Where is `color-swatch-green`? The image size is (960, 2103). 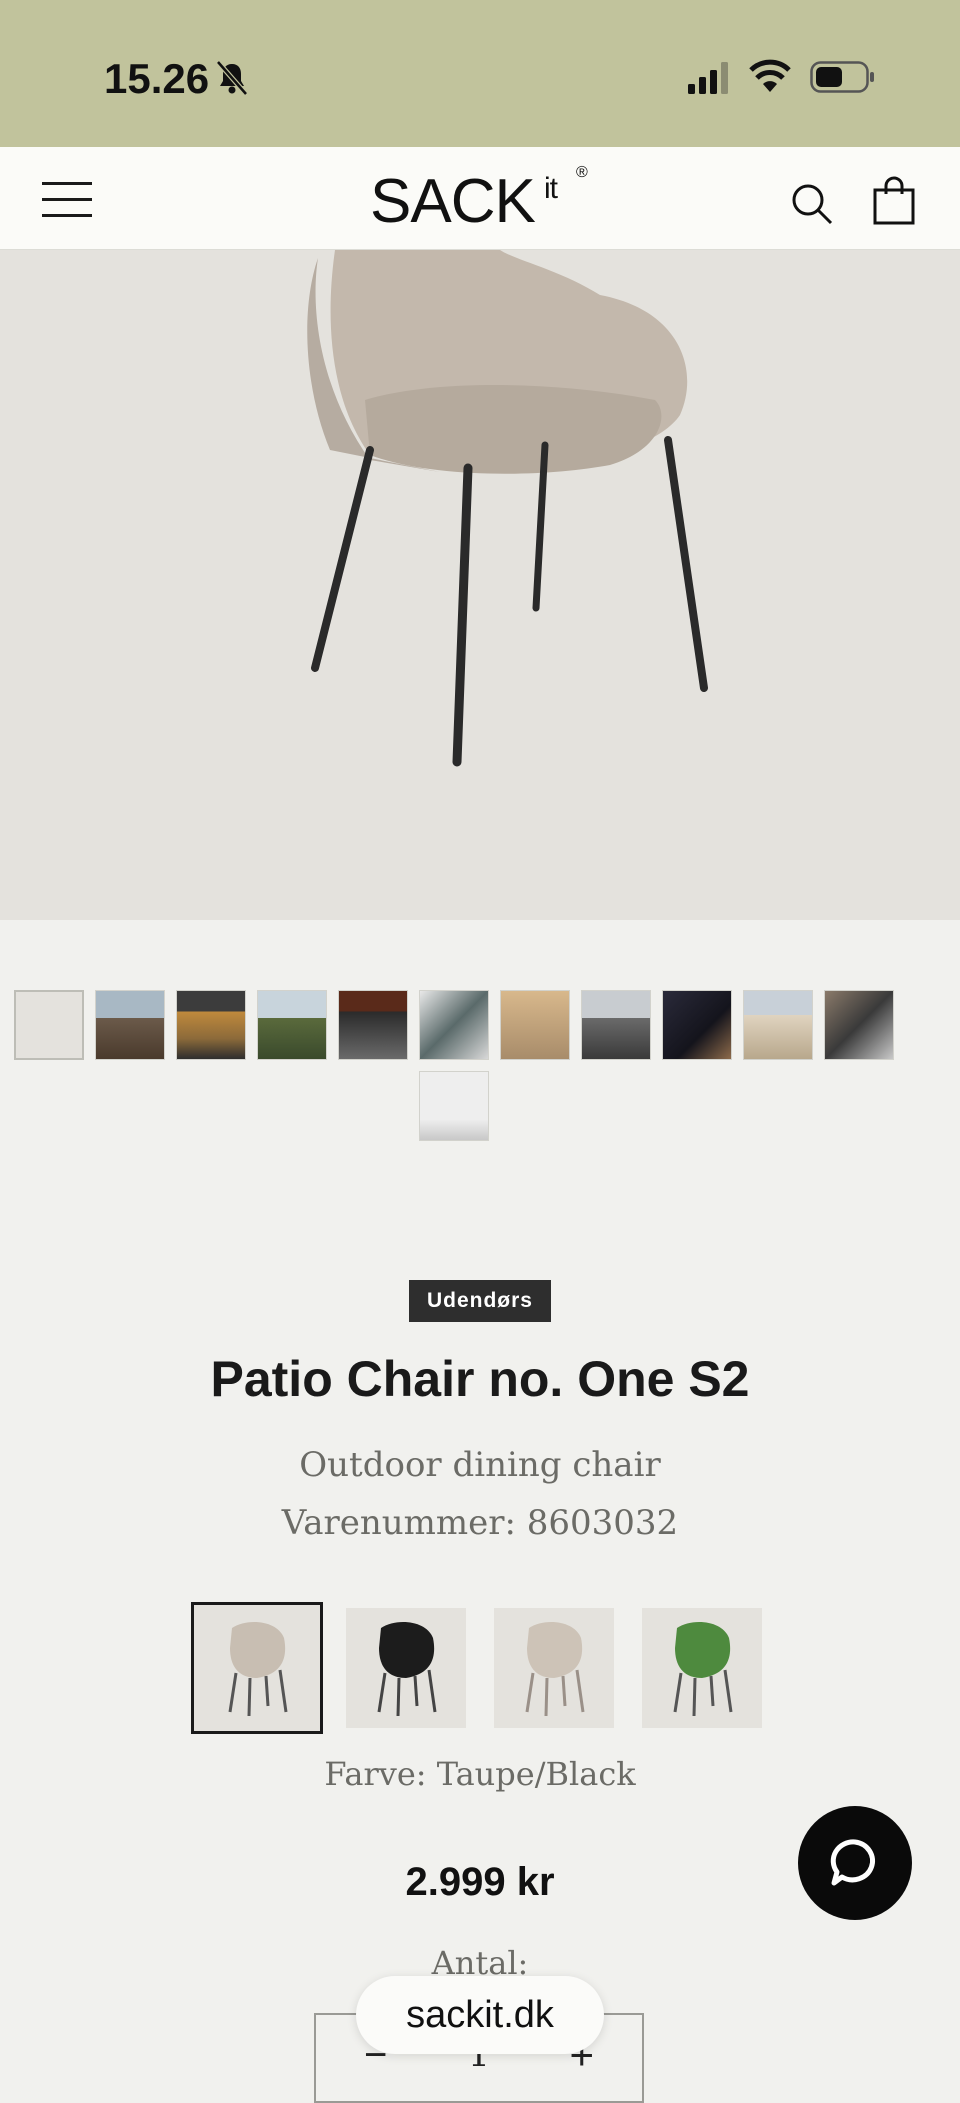 color-swatch-green is located at coordinates (702, 1668).